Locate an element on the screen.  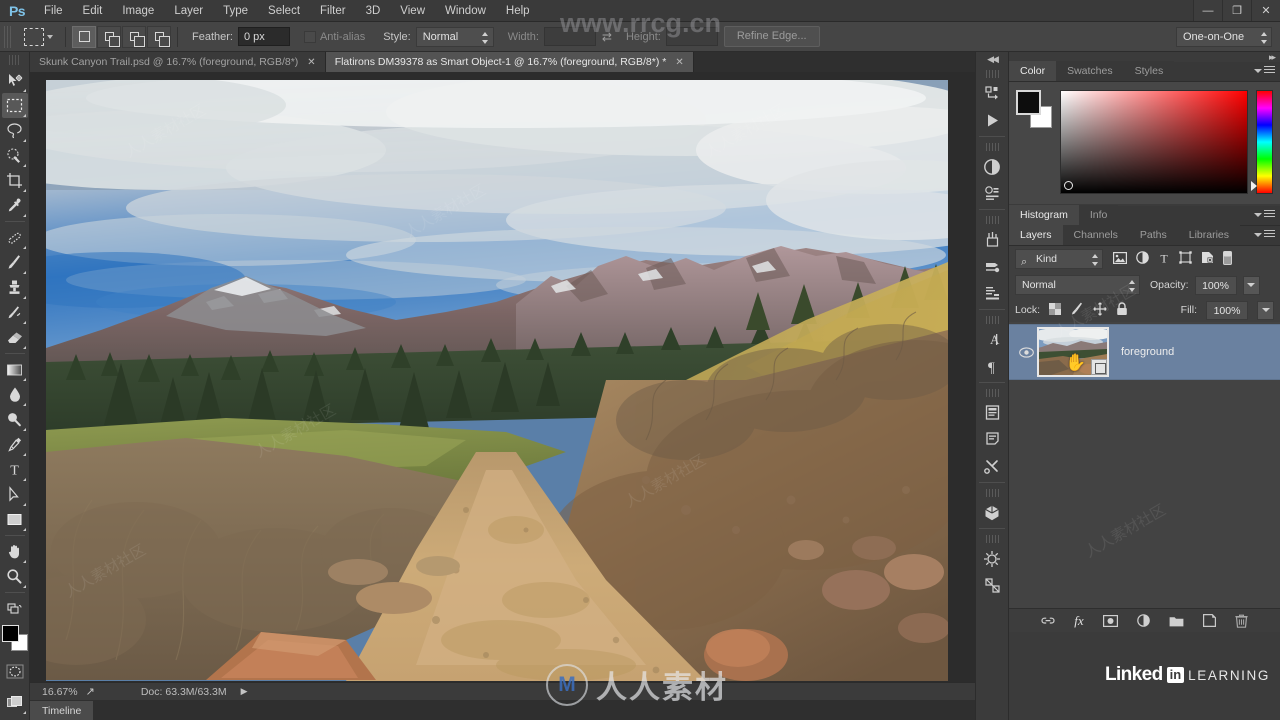
tab-styles: Styles is located at coordinates (1149, 71).